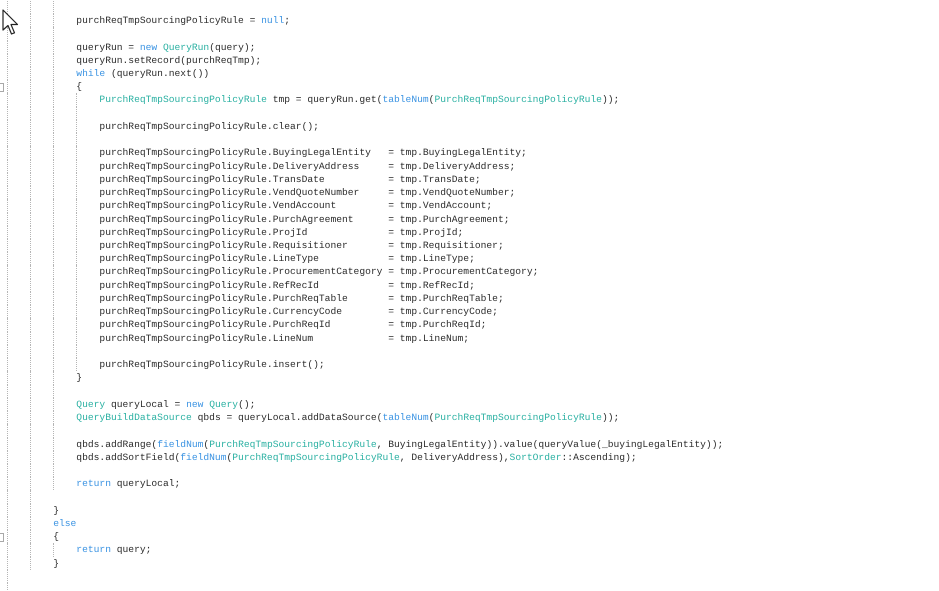 The width and height of the screenshot is (939, 591). I want to click on code-line: purchReqTmpSourcingPolicyRule.ProjId = tmp.ProjId;, so click(281, 233).